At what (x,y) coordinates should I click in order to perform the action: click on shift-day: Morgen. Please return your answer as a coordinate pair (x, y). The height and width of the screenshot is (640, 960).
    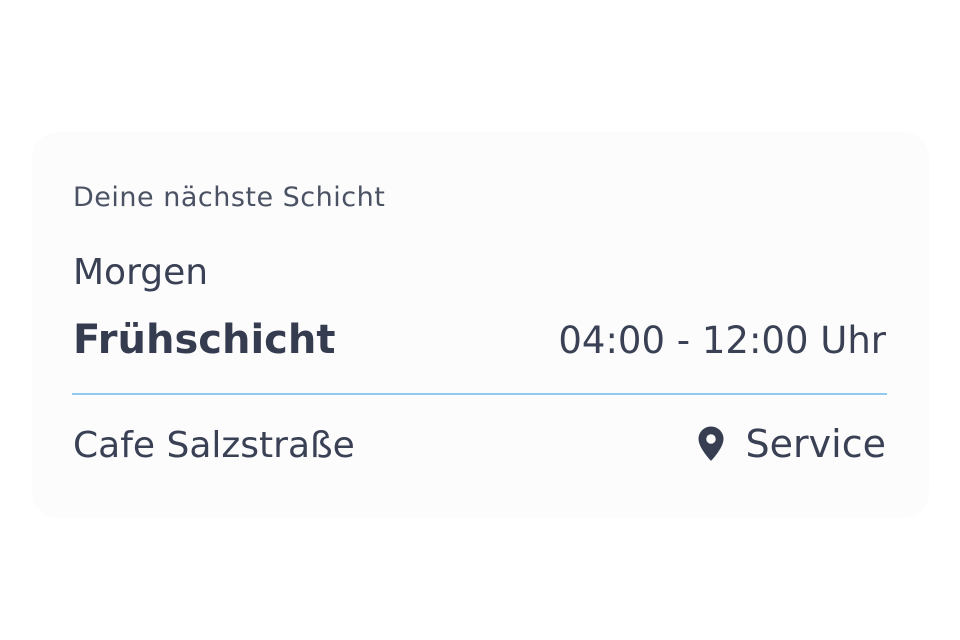
    Looking at the image, I should click on (141, 272).